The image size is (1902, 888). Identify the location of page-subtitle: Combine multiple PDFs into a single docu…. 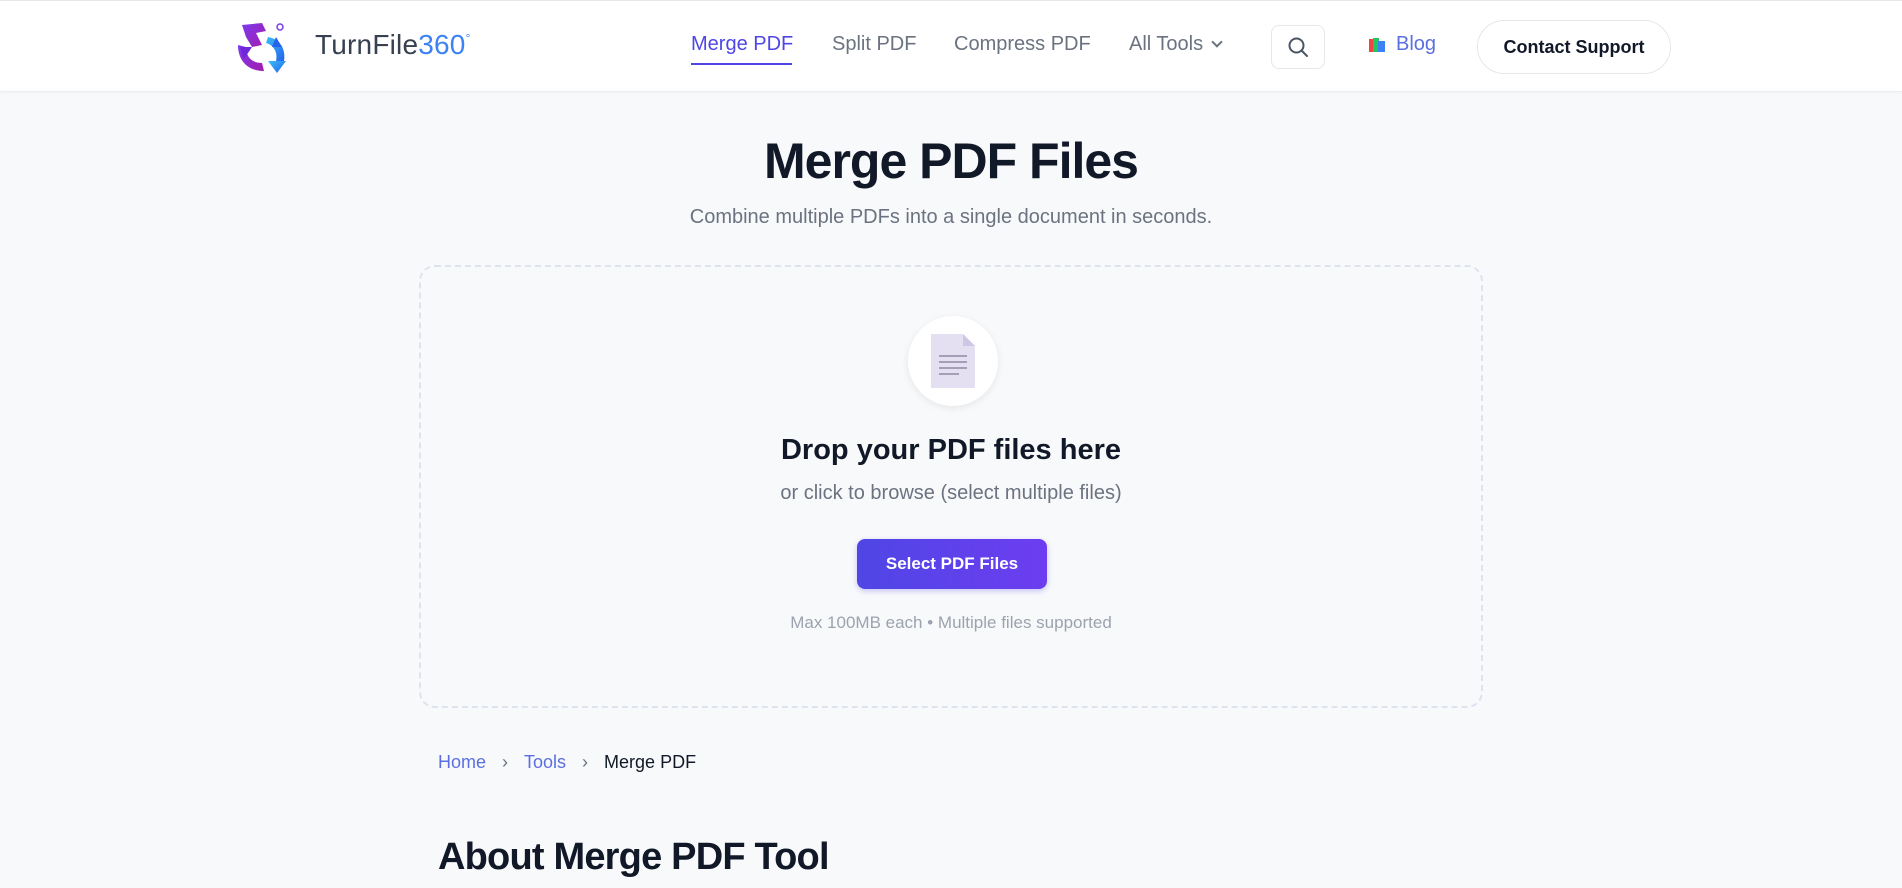
(951, 217).